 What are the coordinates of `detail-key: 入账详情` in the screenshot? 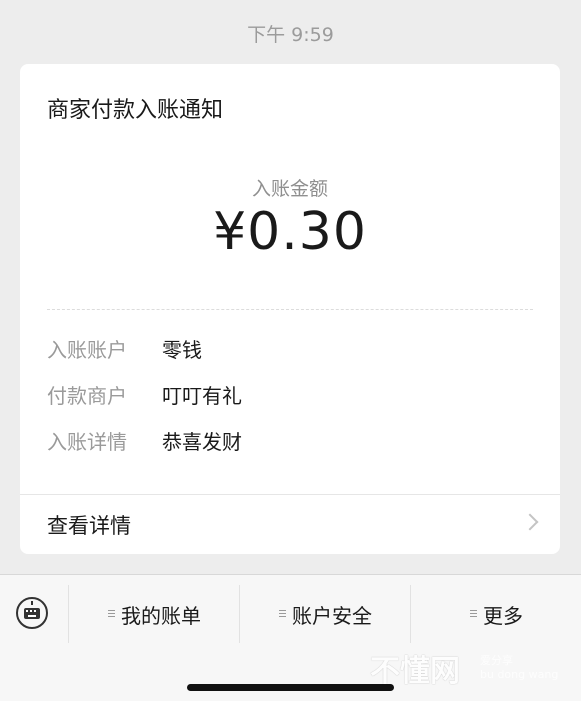 It's located at (87, 442).